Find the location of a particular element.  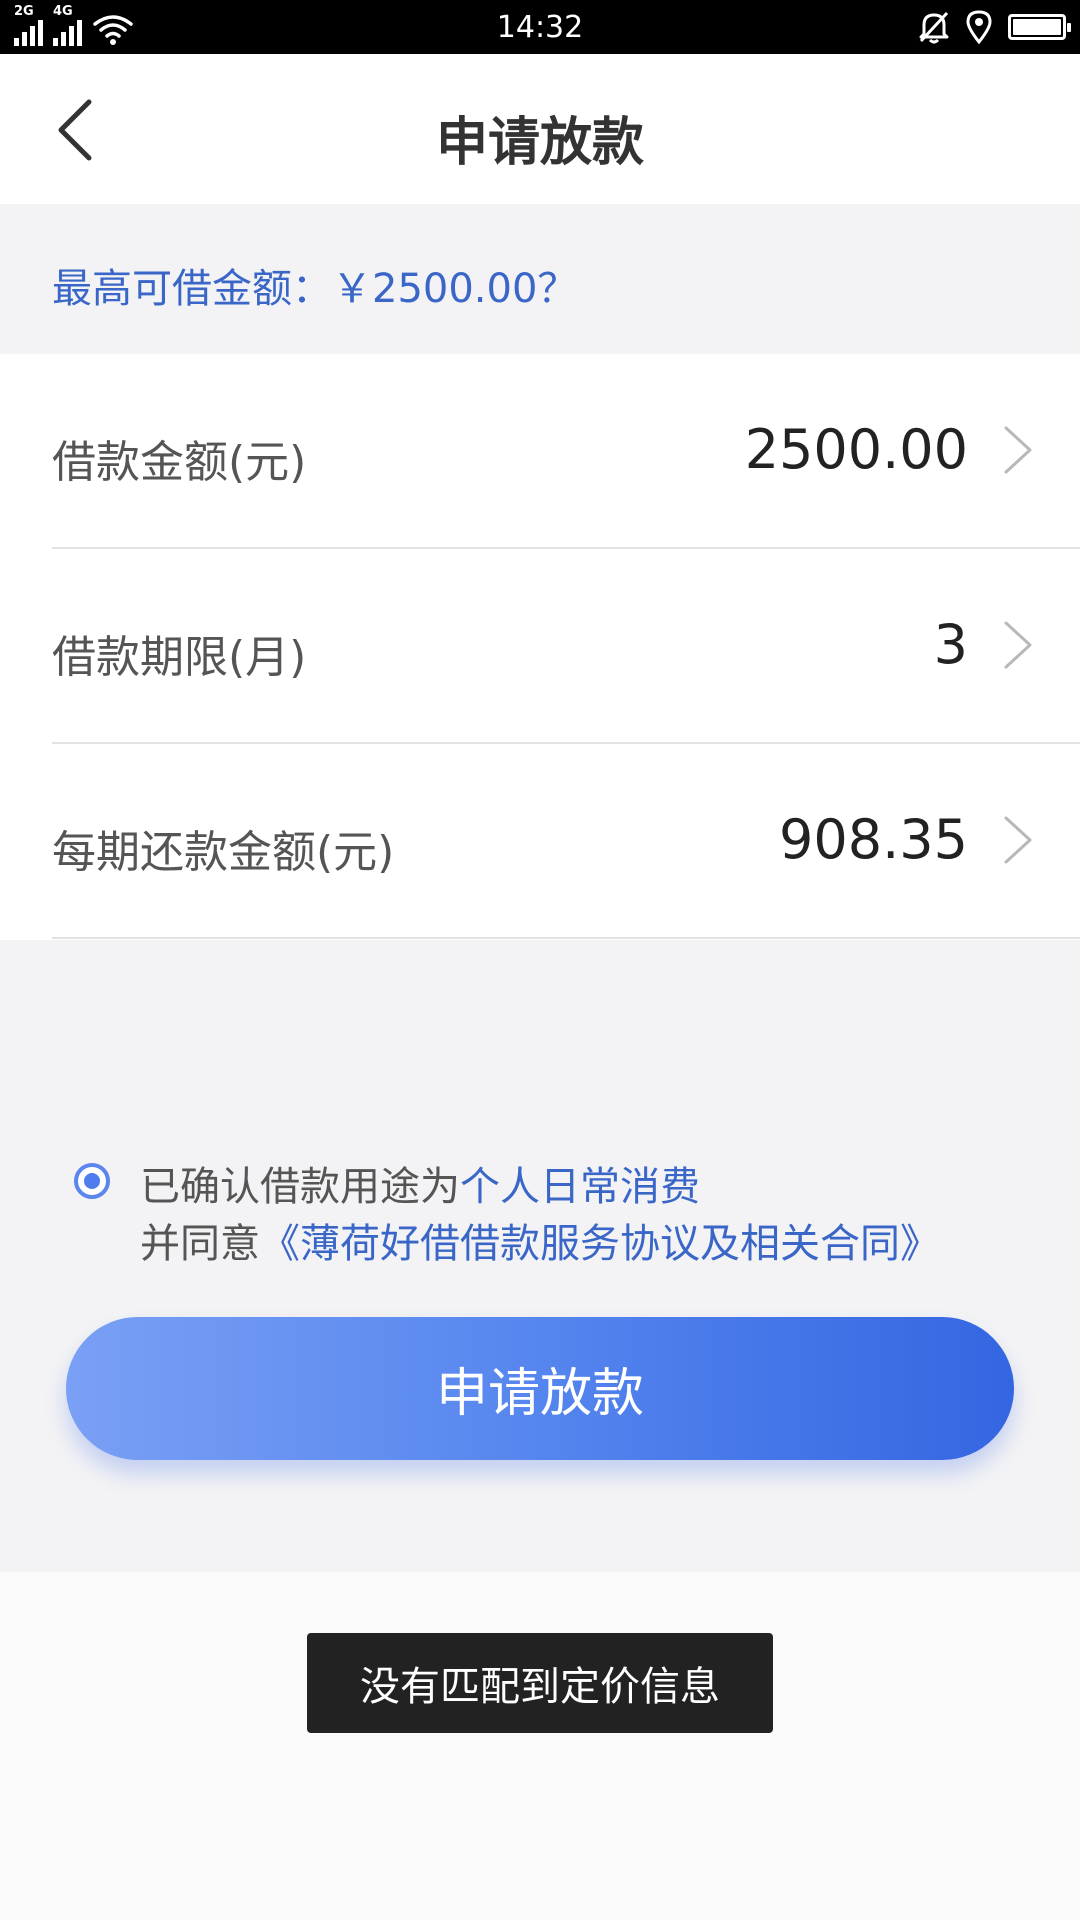

header: 申请放款 is located at coordinates (540, 129).